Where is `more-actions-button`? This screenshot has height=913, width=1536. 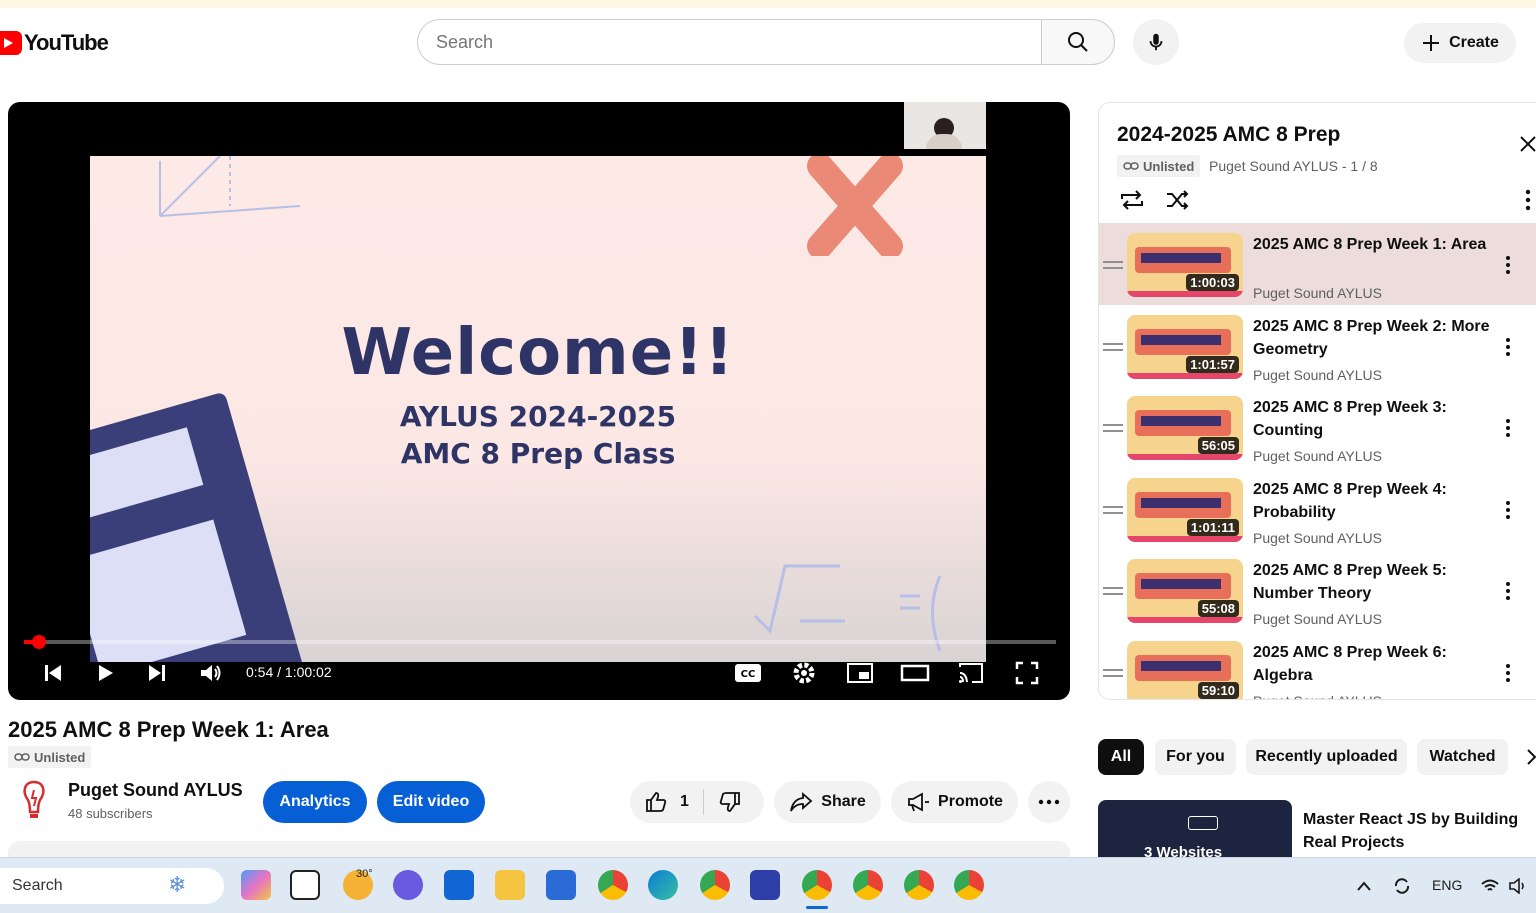
more-actions-button is located at coordinates (1049, 802).